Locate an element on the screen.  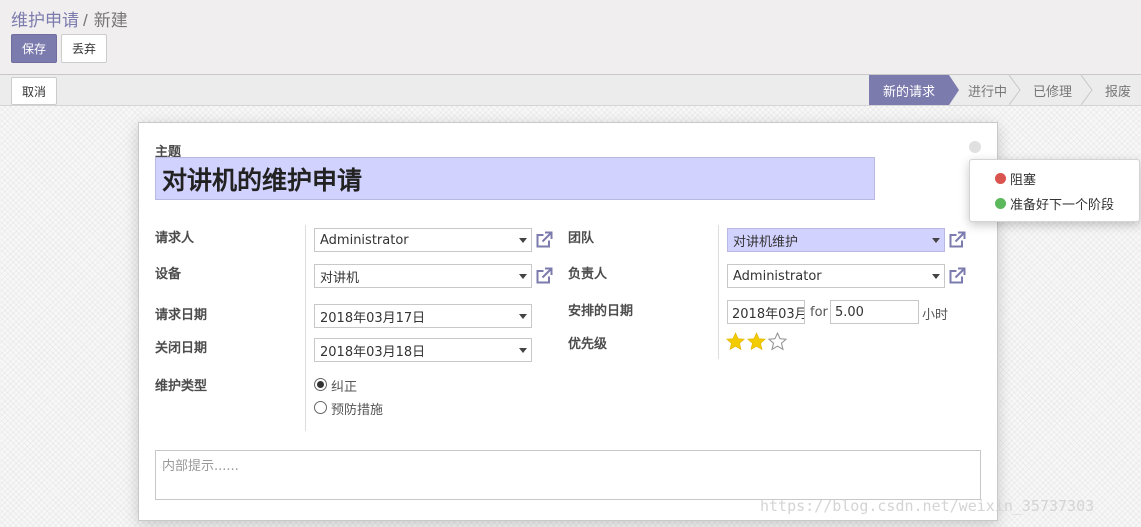
priority-label: 优先级 is located at coordinates (588, 344).